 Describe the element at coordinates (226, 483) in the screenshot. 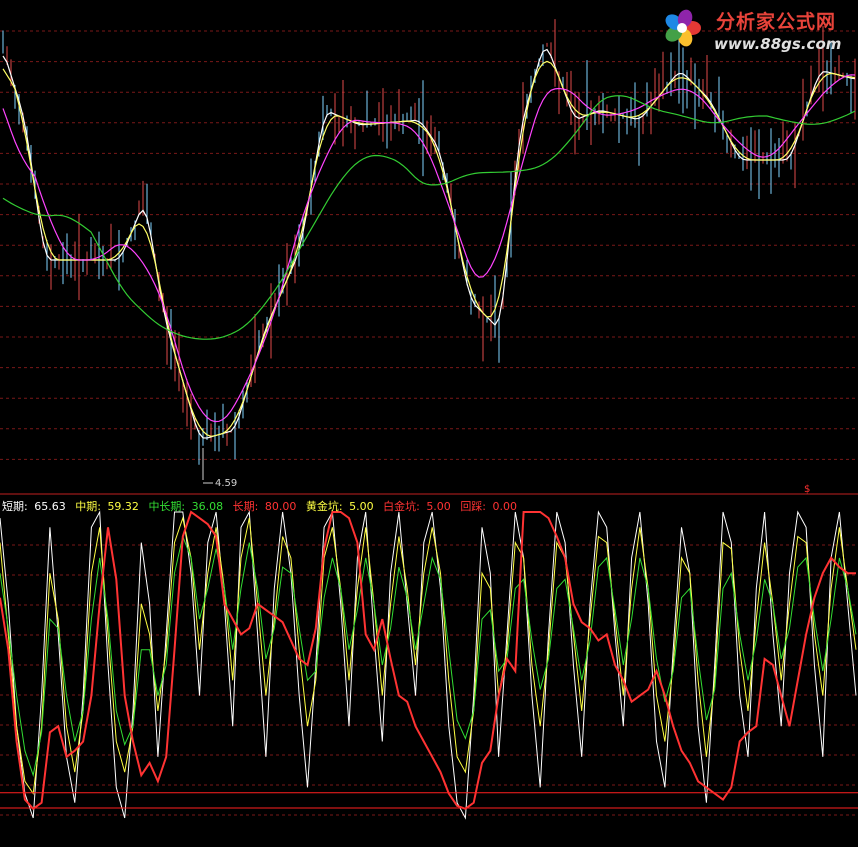

I see `price-low-label: 4.59` at that location.